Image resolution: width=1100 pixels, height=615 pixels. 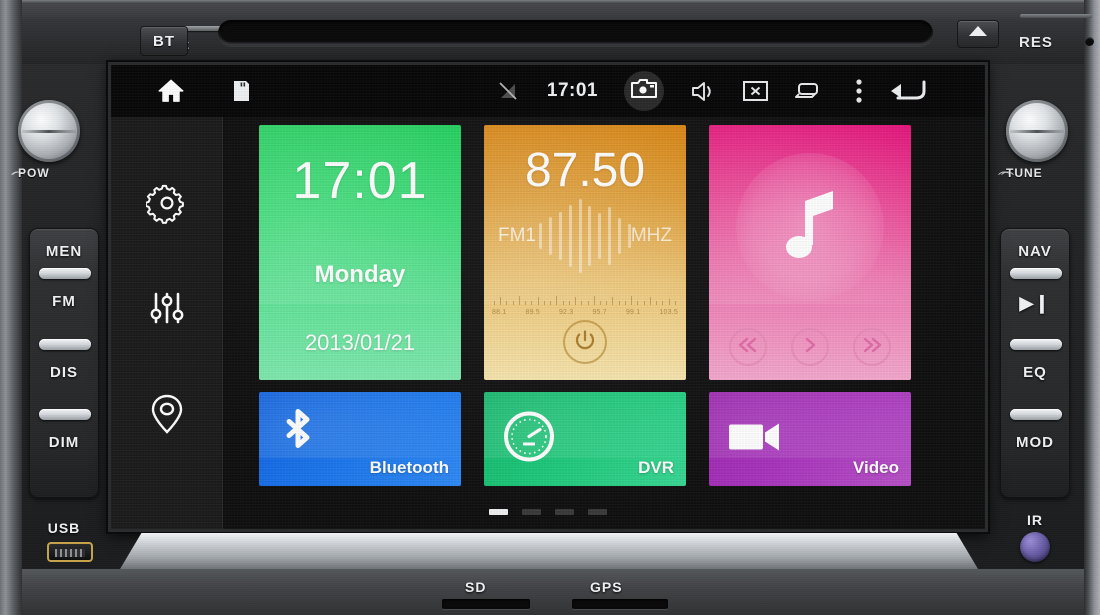 What do you see at coordinates (585, 236) in the screenshot?
I see `radio-waveform-icon` at bounding box center [585, 236].